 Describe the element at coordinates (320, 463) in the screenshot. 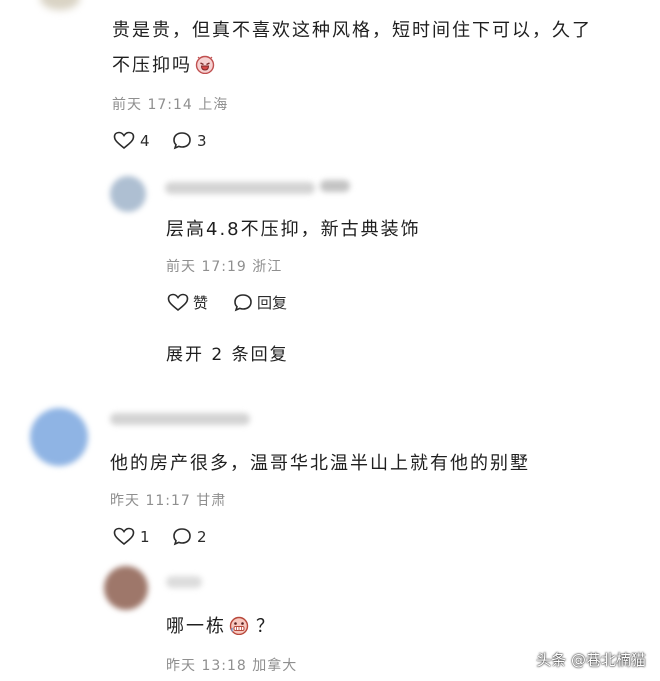

I see `comment-text: 他的房产很多，温哥华北温半山上就有他的别墅` at that location.